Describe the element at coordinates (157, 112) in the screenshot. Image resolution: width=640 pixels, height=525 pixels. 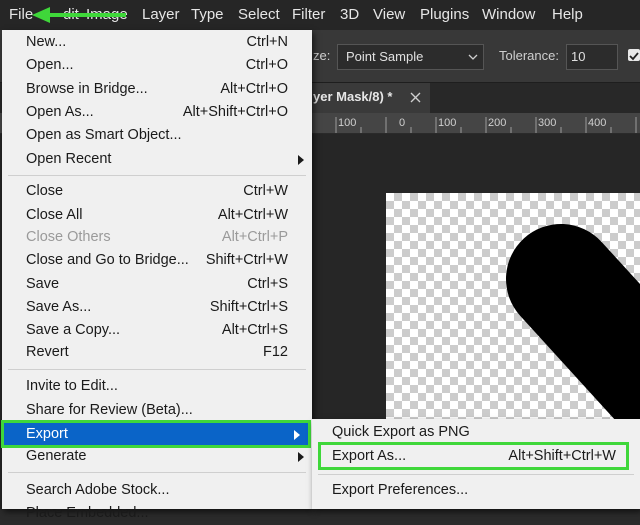
I see `menu-item-open-as: Open As... Alt+Shift+Ctrl+O` at that location.